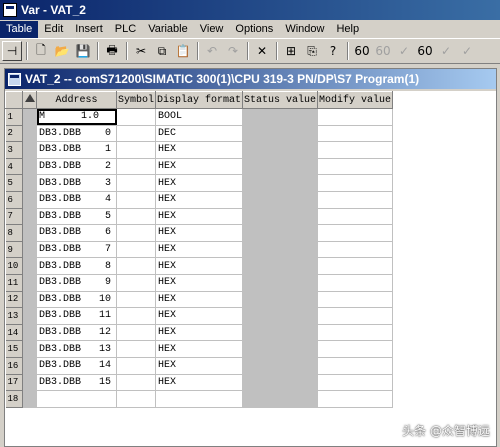  I want to click on address-cell: DB3.DBB 4, so click(76, 200).